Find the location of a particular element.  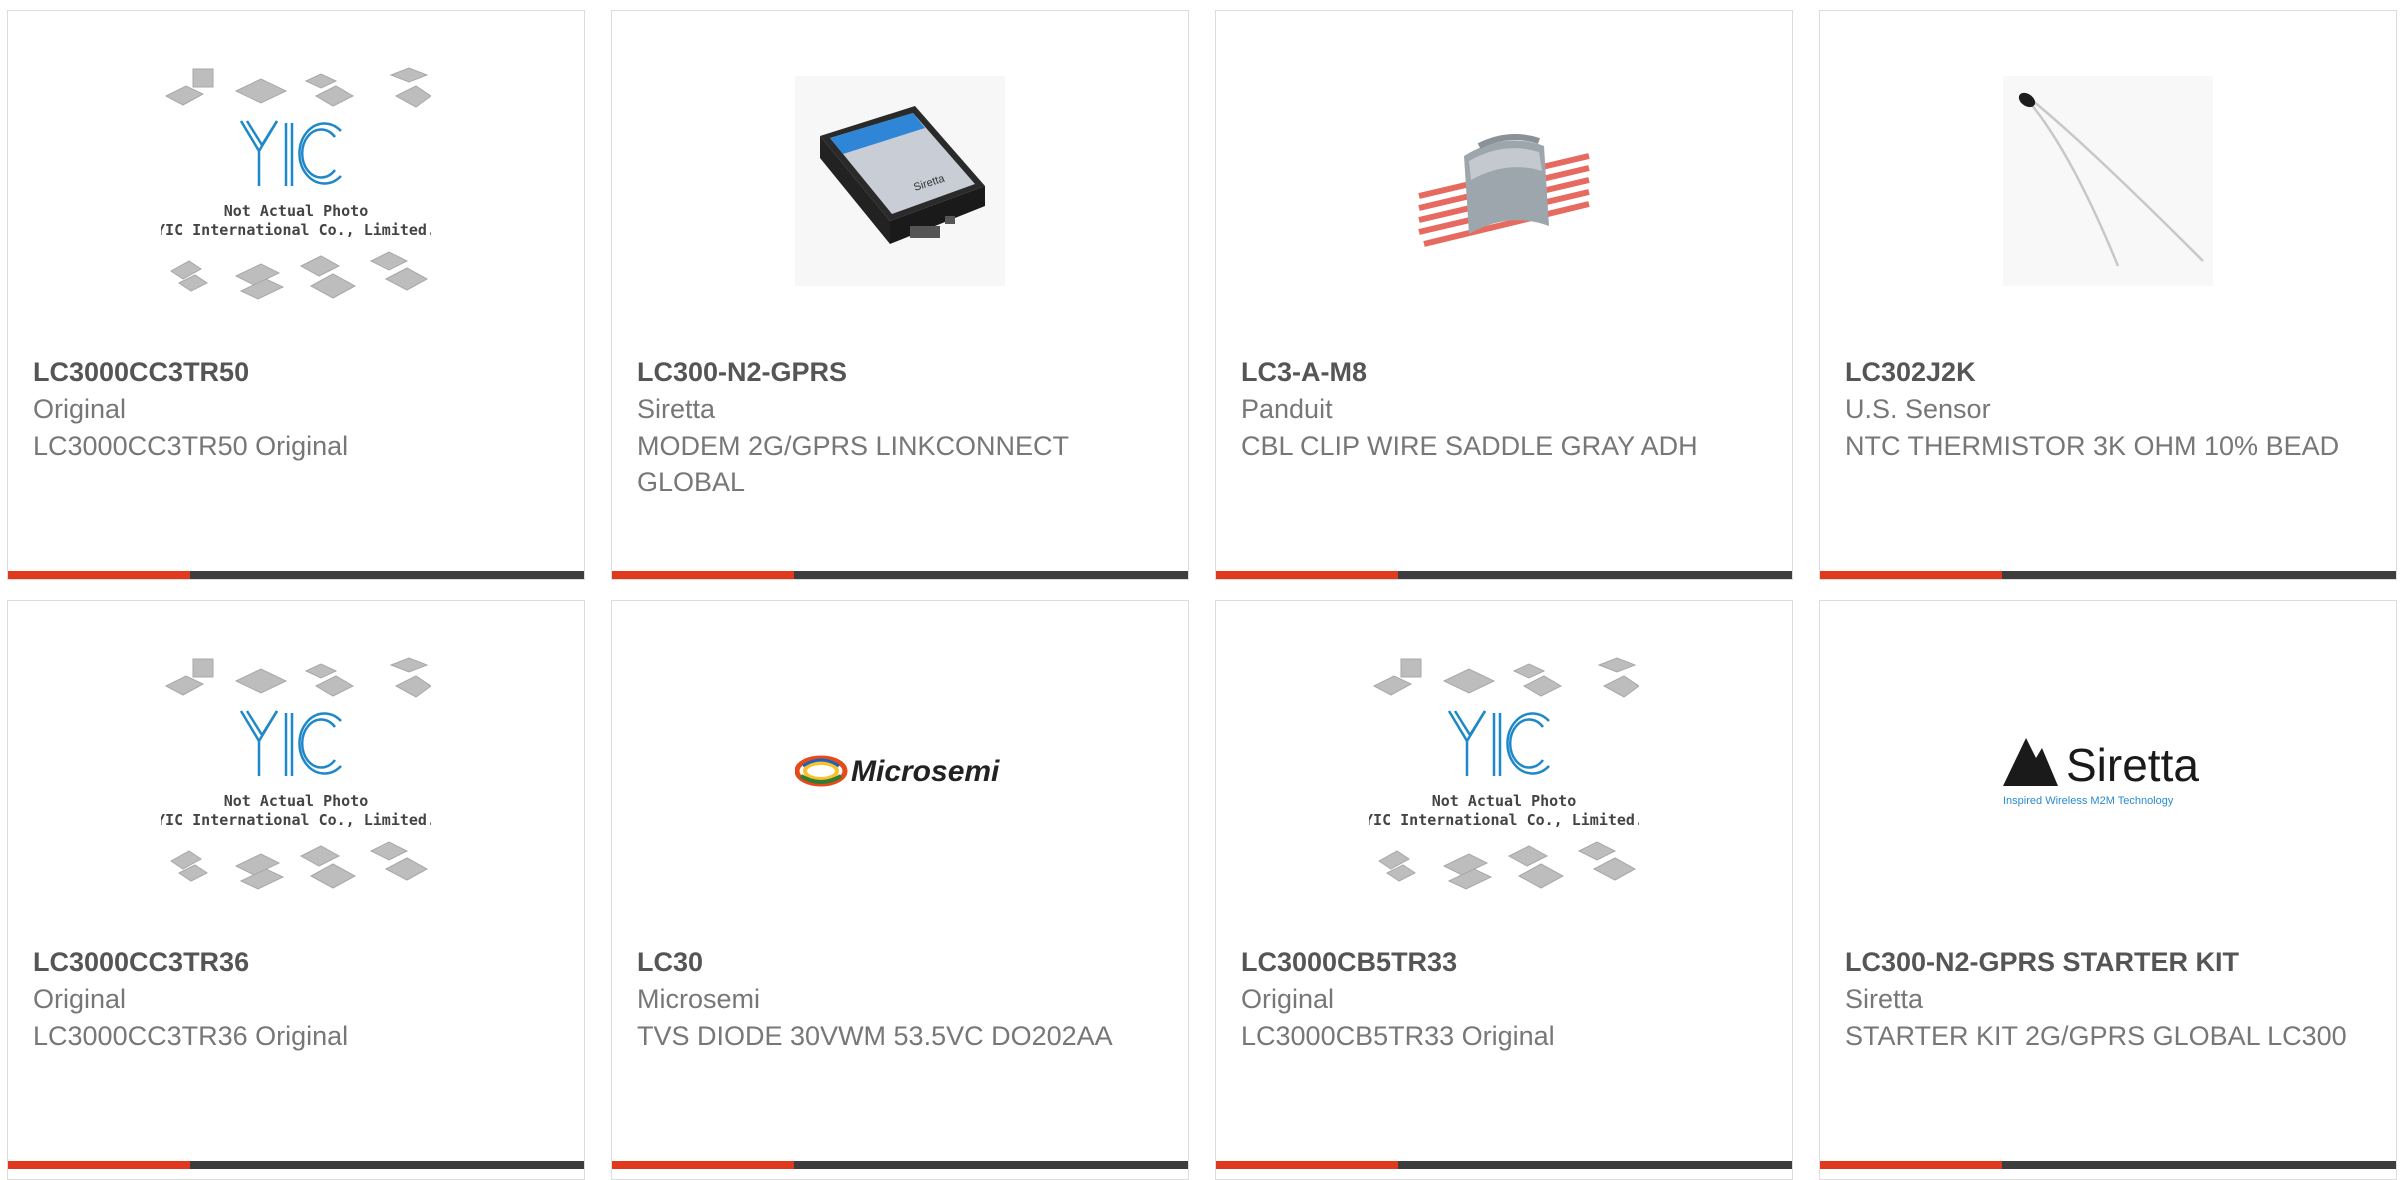

cable-clip-image is located at coordinates (1504, 190).